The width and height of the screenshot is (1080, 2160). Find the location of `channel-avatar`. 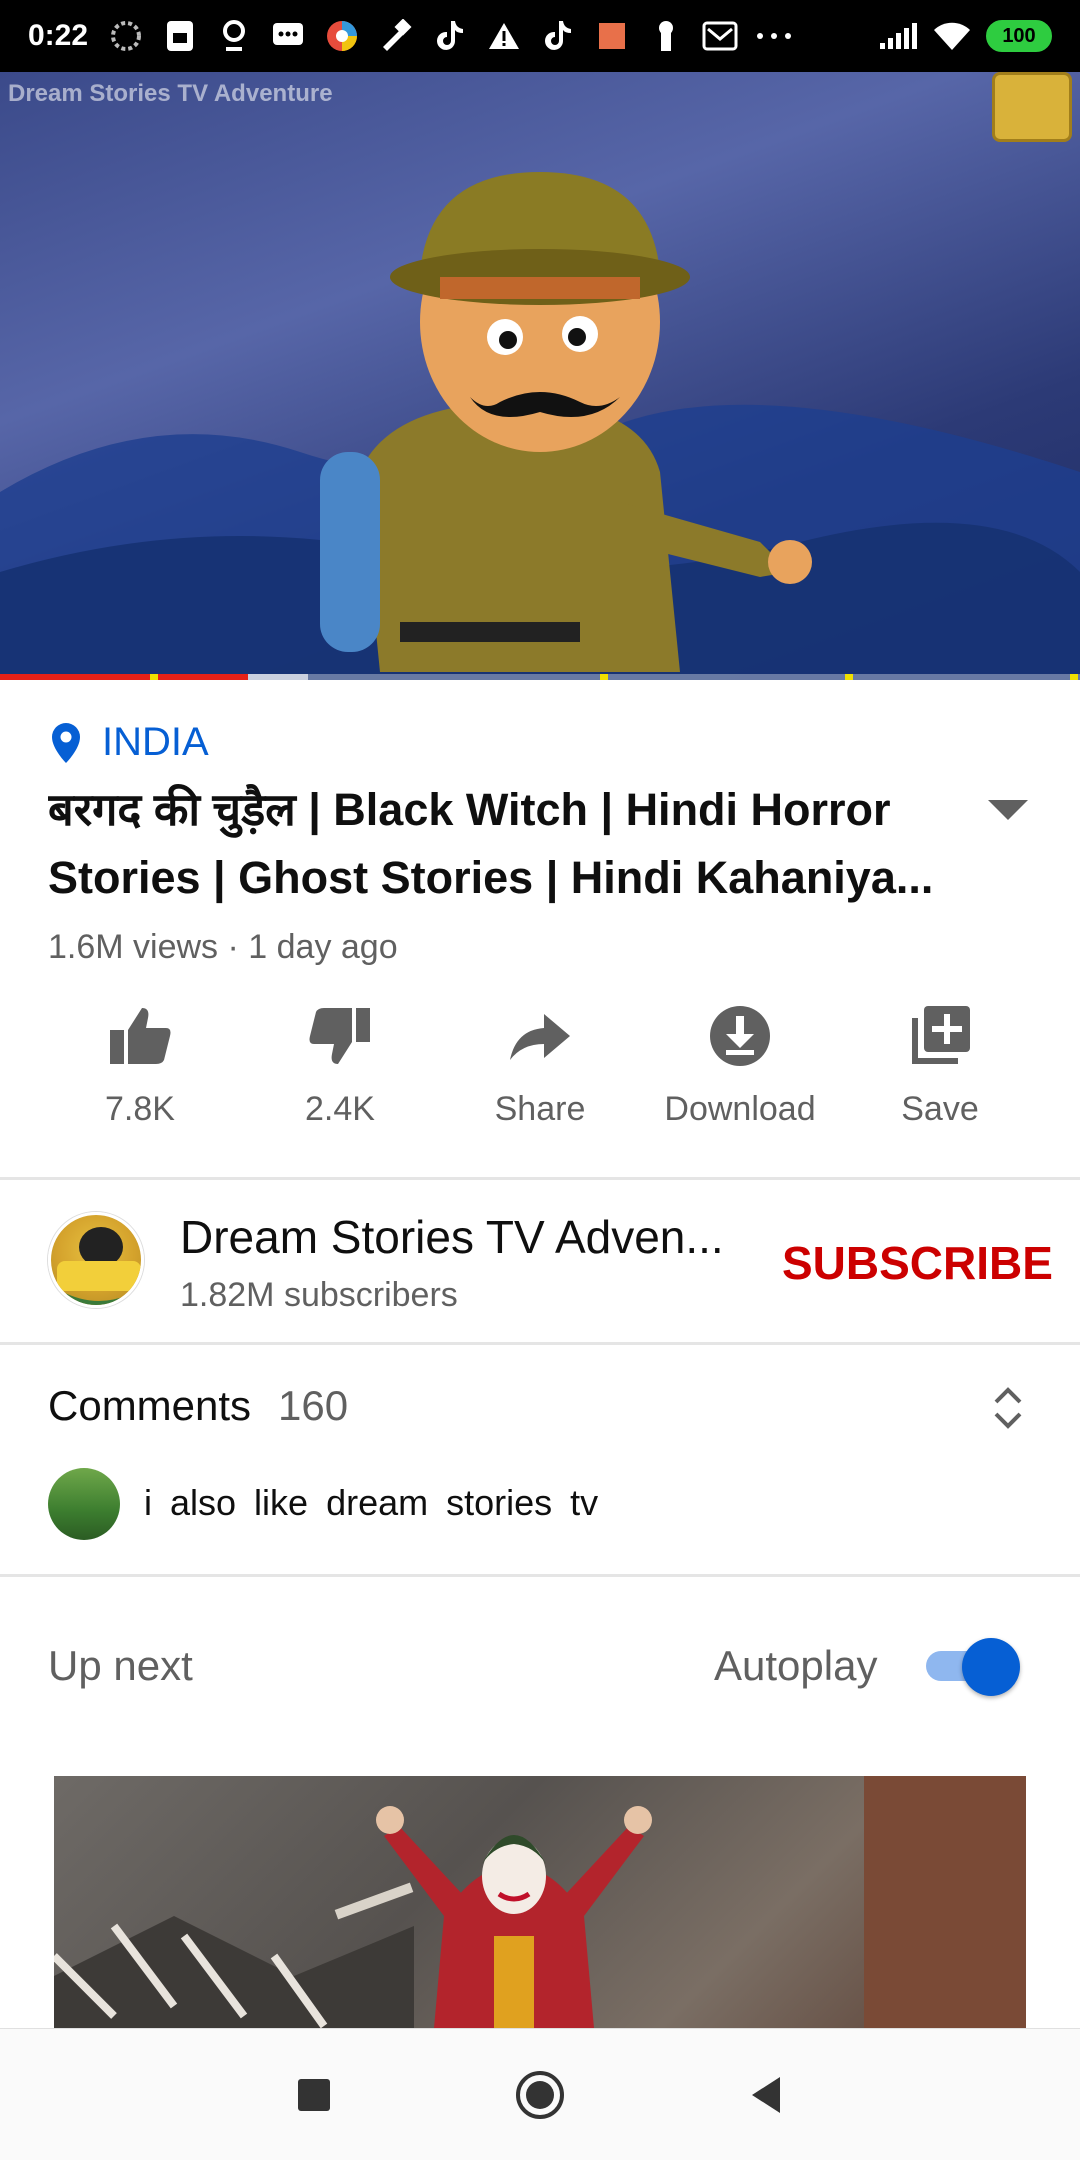

channel-avatar is located at coordinates (96, 1260).